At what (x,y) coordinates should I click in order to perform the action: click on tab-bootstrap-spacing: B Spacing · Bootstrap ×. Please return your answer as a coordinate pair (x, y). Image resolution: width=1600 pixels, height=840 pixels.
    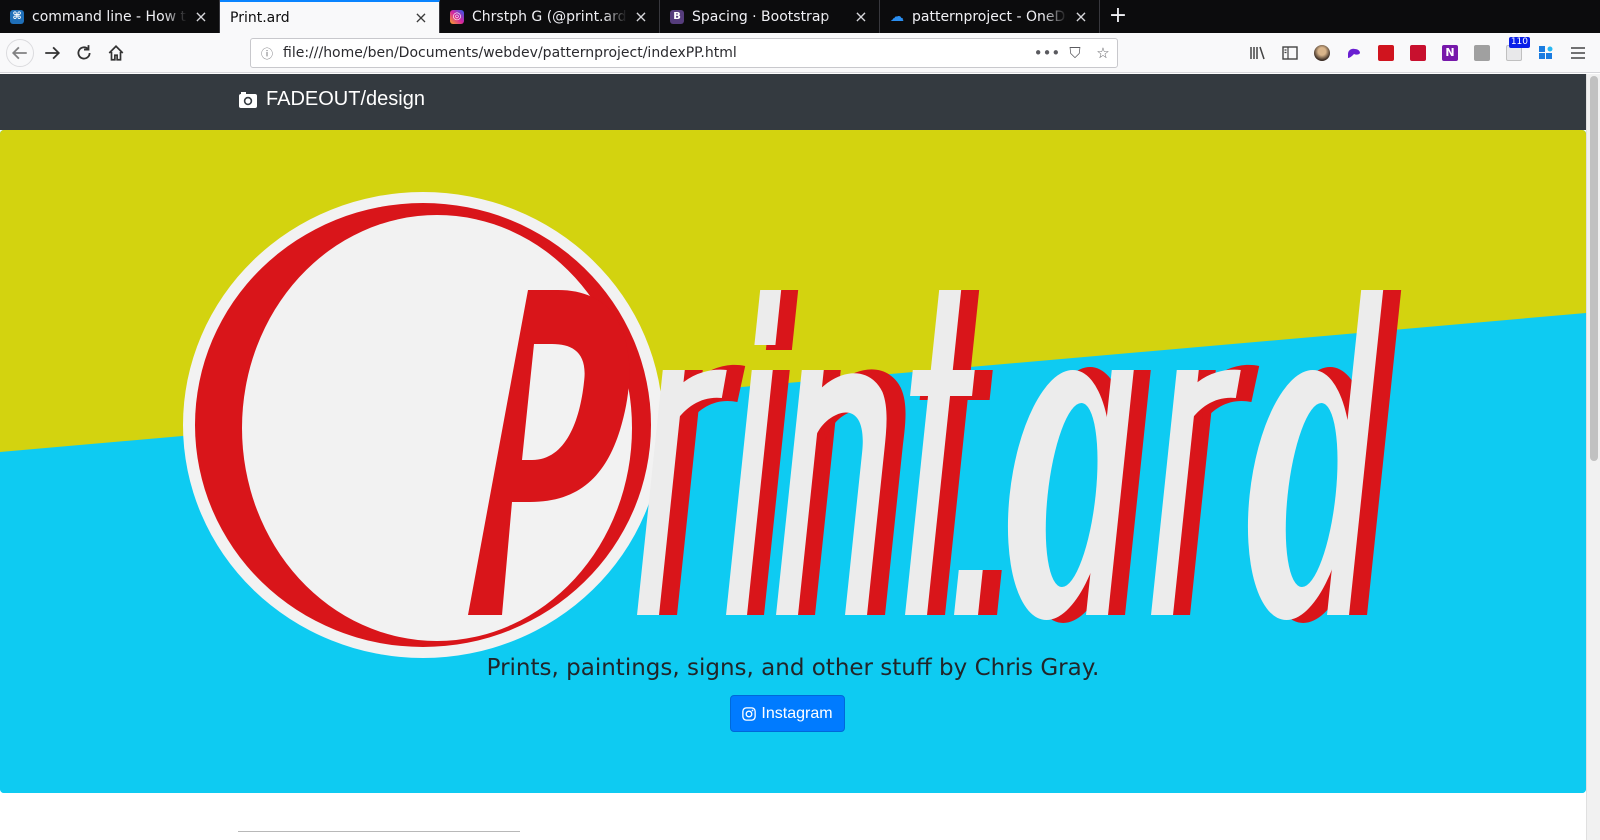
    Looking at the image, I should click on (770, 16).